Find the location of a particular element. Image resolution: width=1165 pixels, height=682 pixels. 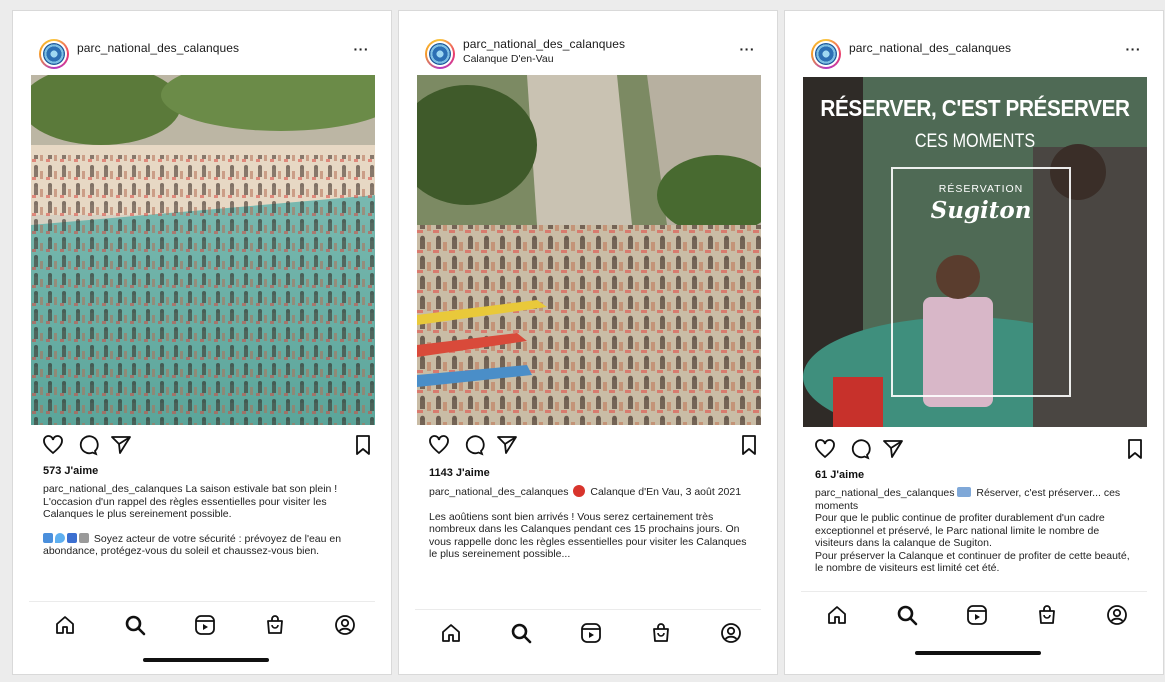

droplet-emoji-icon is located at coordinates (60, 537).